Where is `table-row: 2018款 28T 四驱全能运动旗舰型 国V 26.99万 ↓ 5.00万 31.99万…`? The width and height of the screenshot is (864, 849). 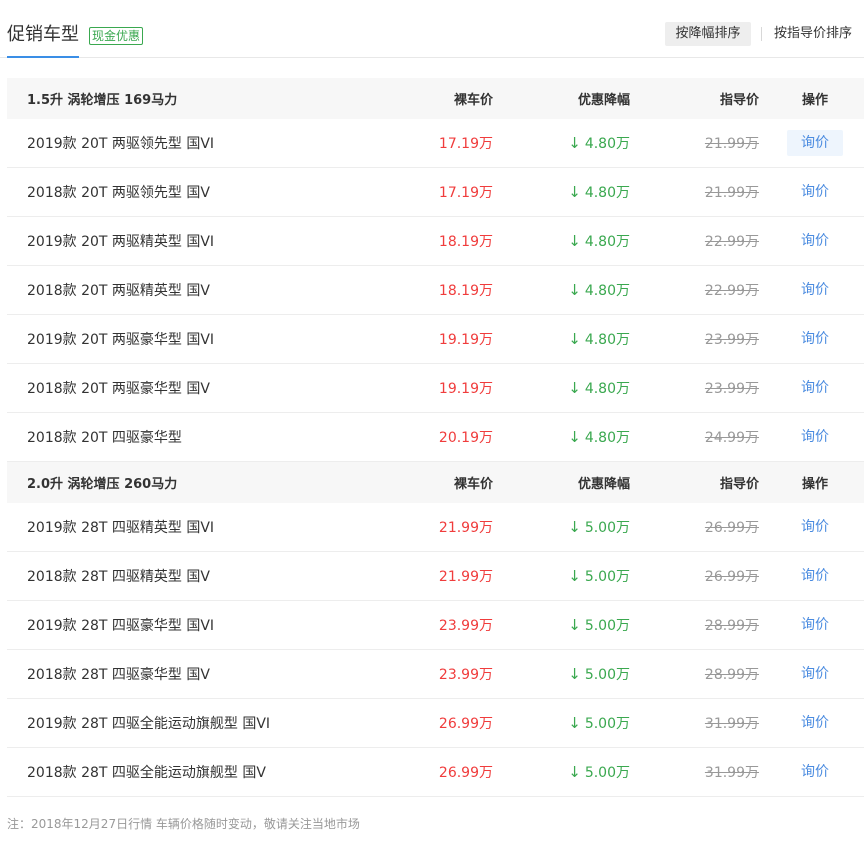 table-row: 2018款 28T 四驱全能运动旗舰型 国V 26.99万 ↓ 5.00万 31.99万… is located at coordinates (435, 772).